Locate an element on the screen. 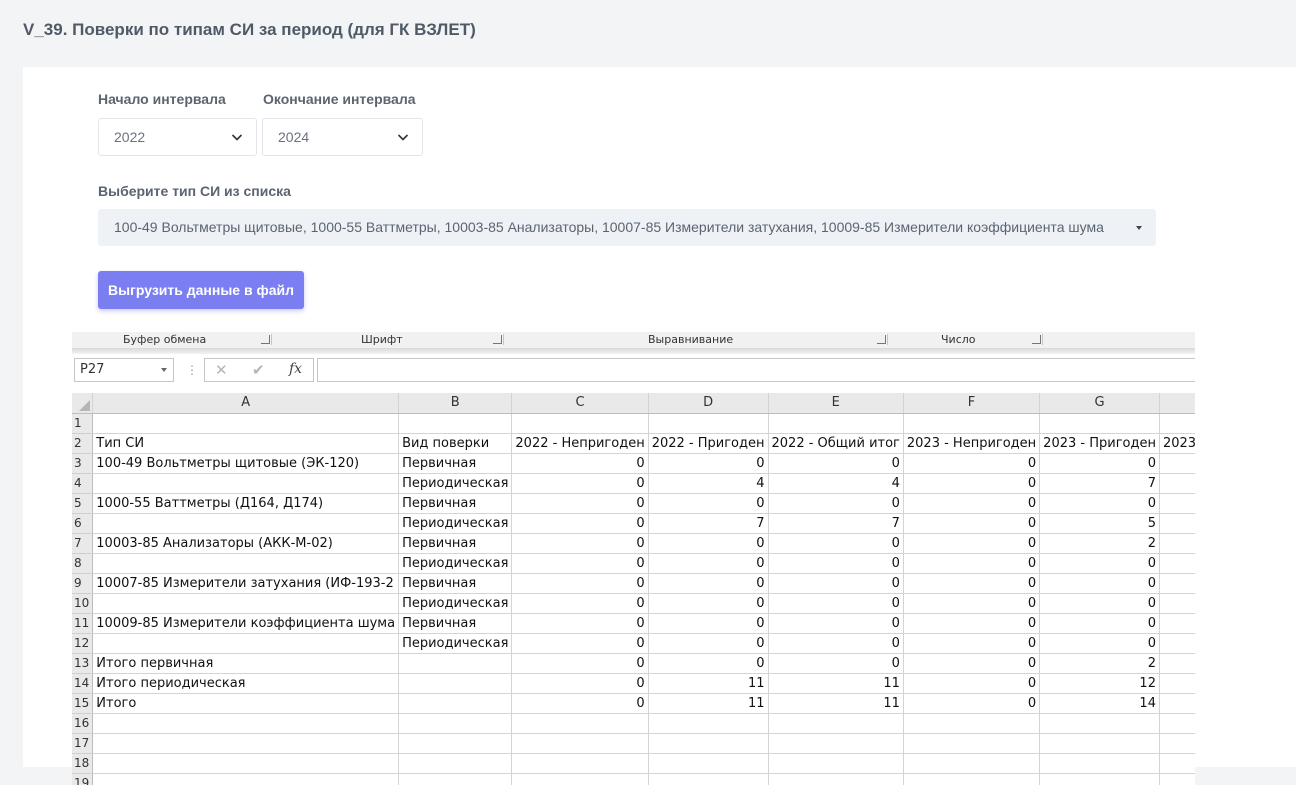 The width and height of the screenshot is (1296, 785). column-header: F is located at coordinates (972, 403).